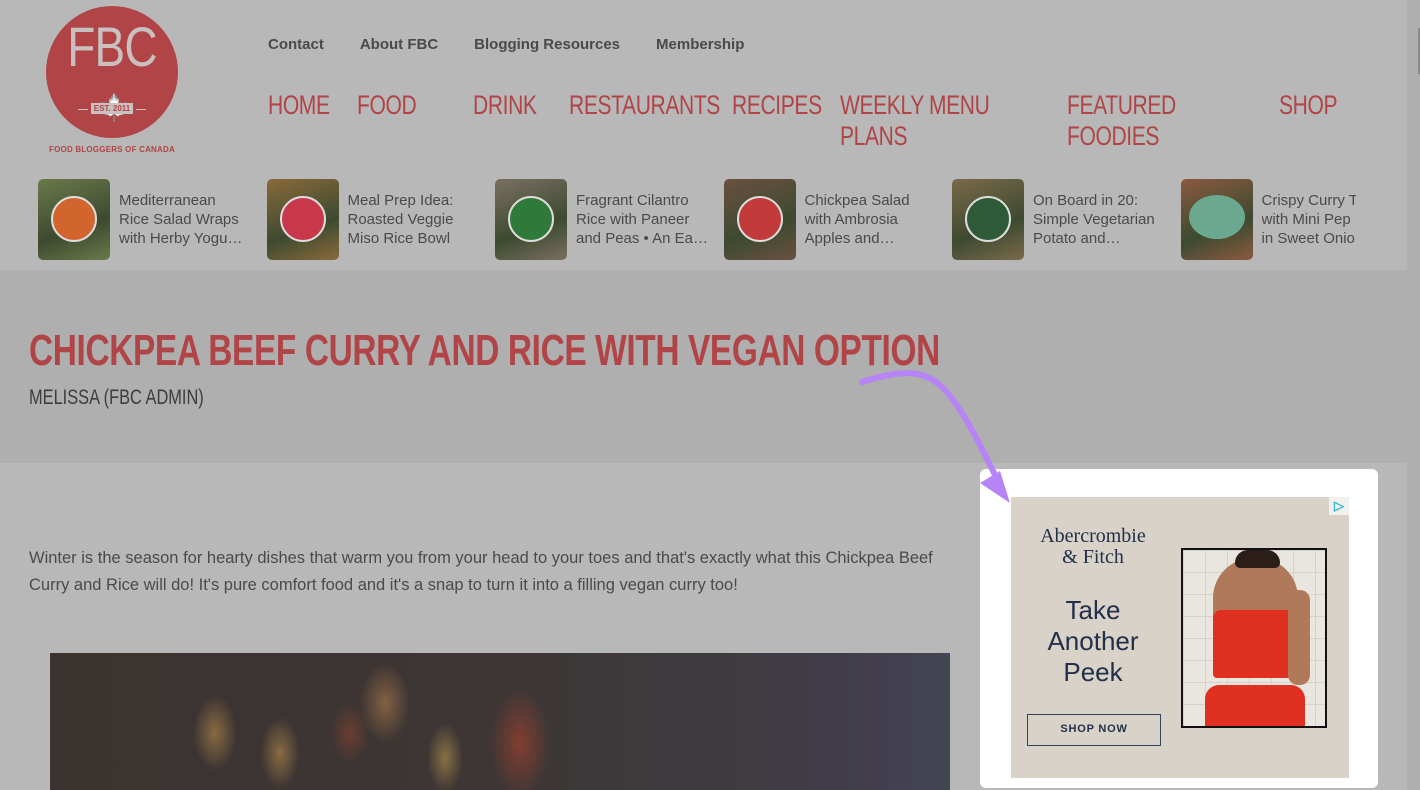 The width and height of the screenshot is (1420, 790). What do you see at coordinates (312, 121) in the screenshot?
I see `main-nav-home: HOME` at bounding box center [312, 121].